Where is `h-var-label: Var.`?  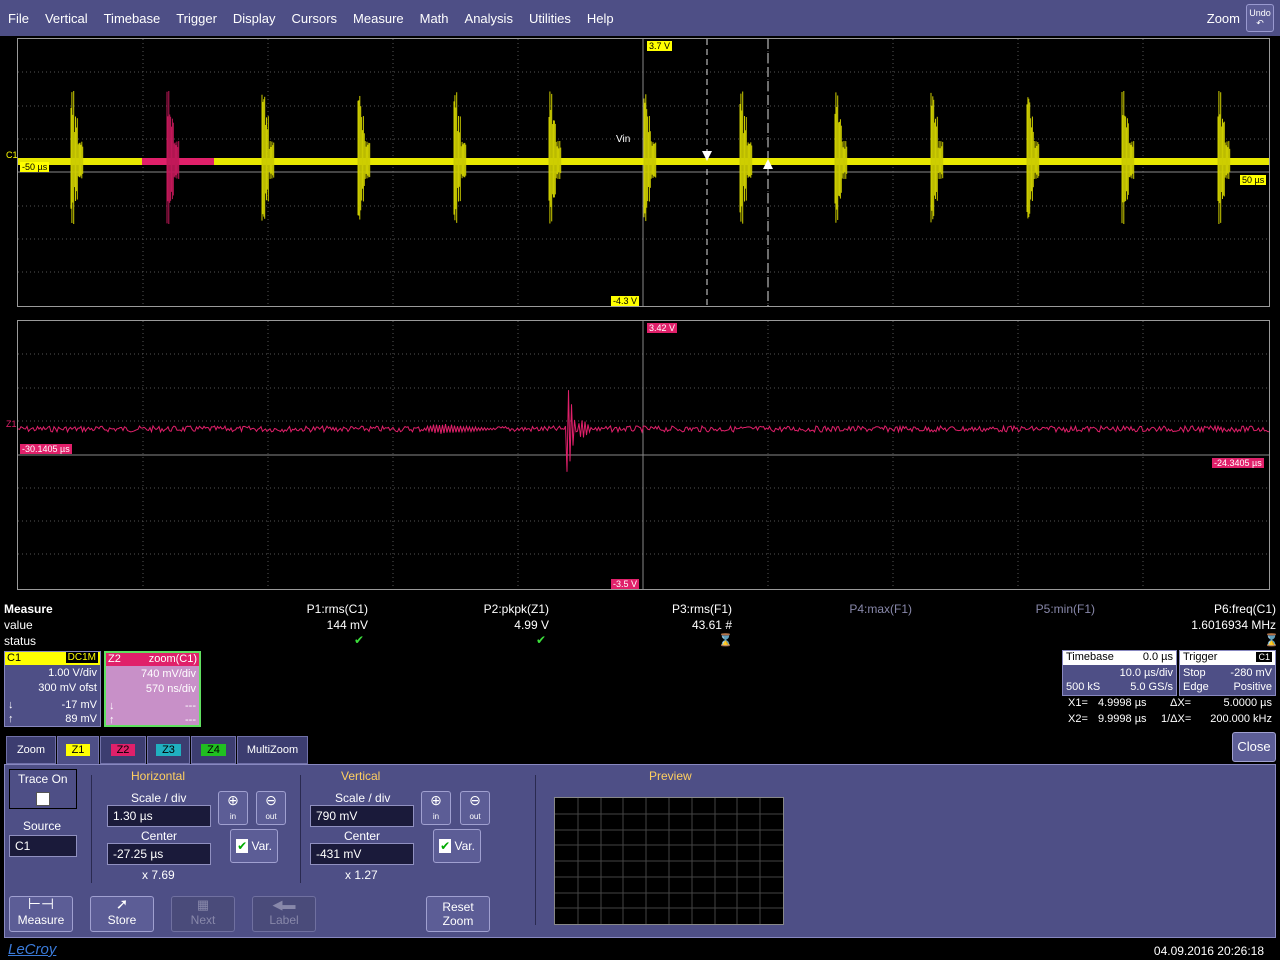
h-var-label: Var. is located at coordinates (261, 846).